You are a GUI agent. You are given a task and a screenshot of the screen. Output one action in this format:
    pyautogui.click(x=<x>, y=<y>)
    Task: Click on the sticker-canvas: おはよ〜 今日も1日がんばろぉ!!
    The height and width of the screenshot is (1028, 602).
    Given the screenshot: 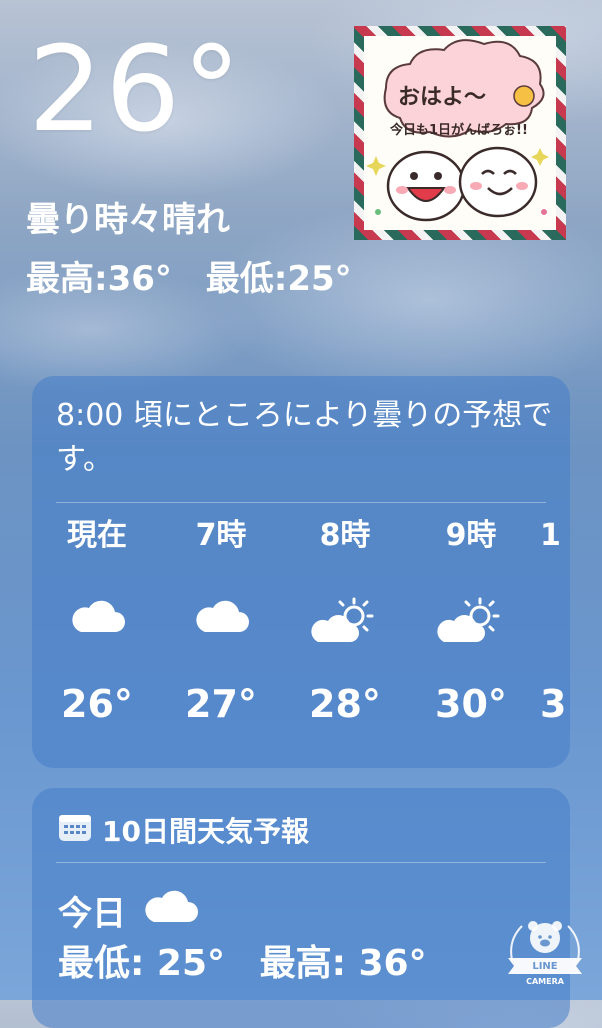 What is the action you would take?
    pyautogui.click(x=460, y=133)
    